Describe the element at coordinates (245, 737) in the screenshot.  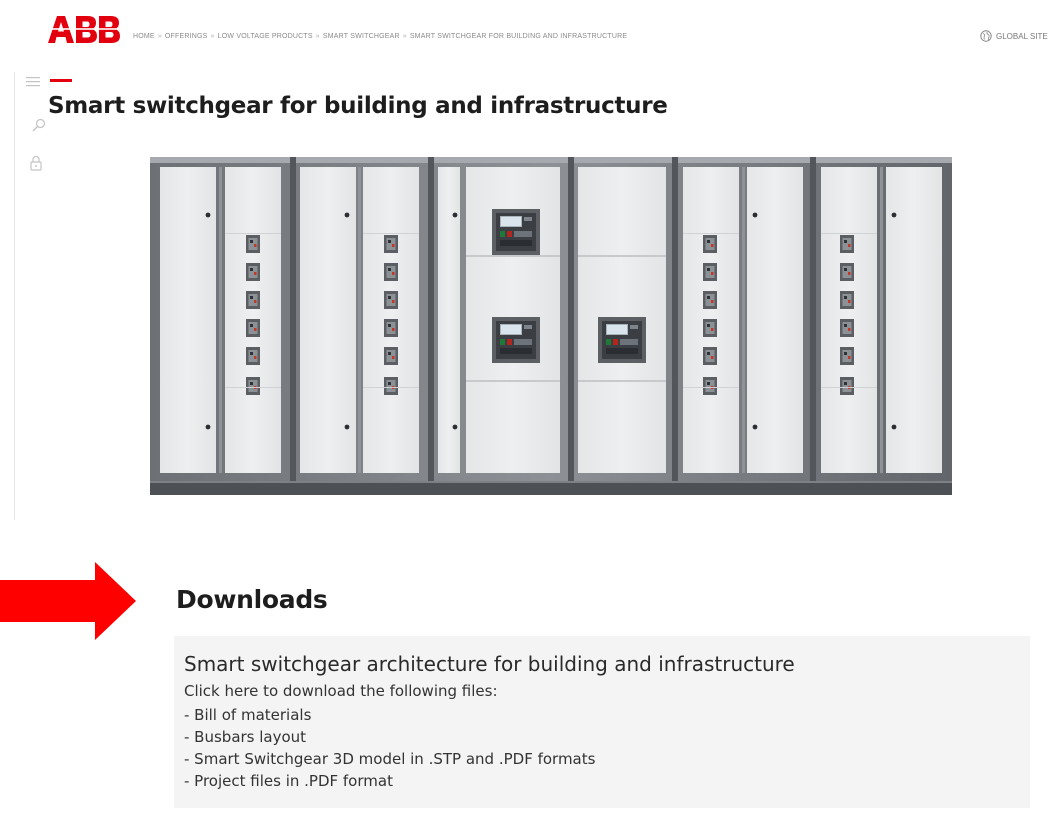
I see `list-item: - Busbars layout` at that location.